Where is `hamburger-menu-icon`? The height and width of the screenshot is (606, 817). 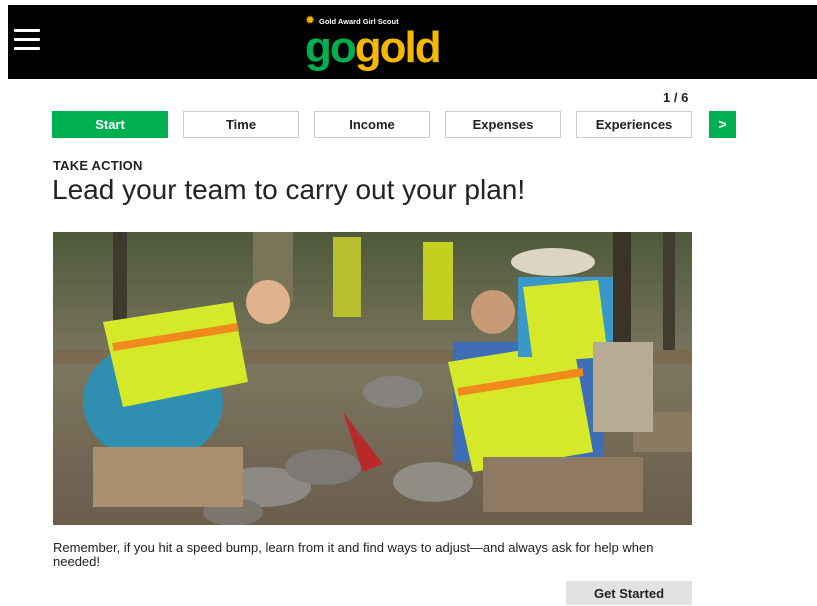
hamburger-menu-icon is located at coordinates (27, 40).